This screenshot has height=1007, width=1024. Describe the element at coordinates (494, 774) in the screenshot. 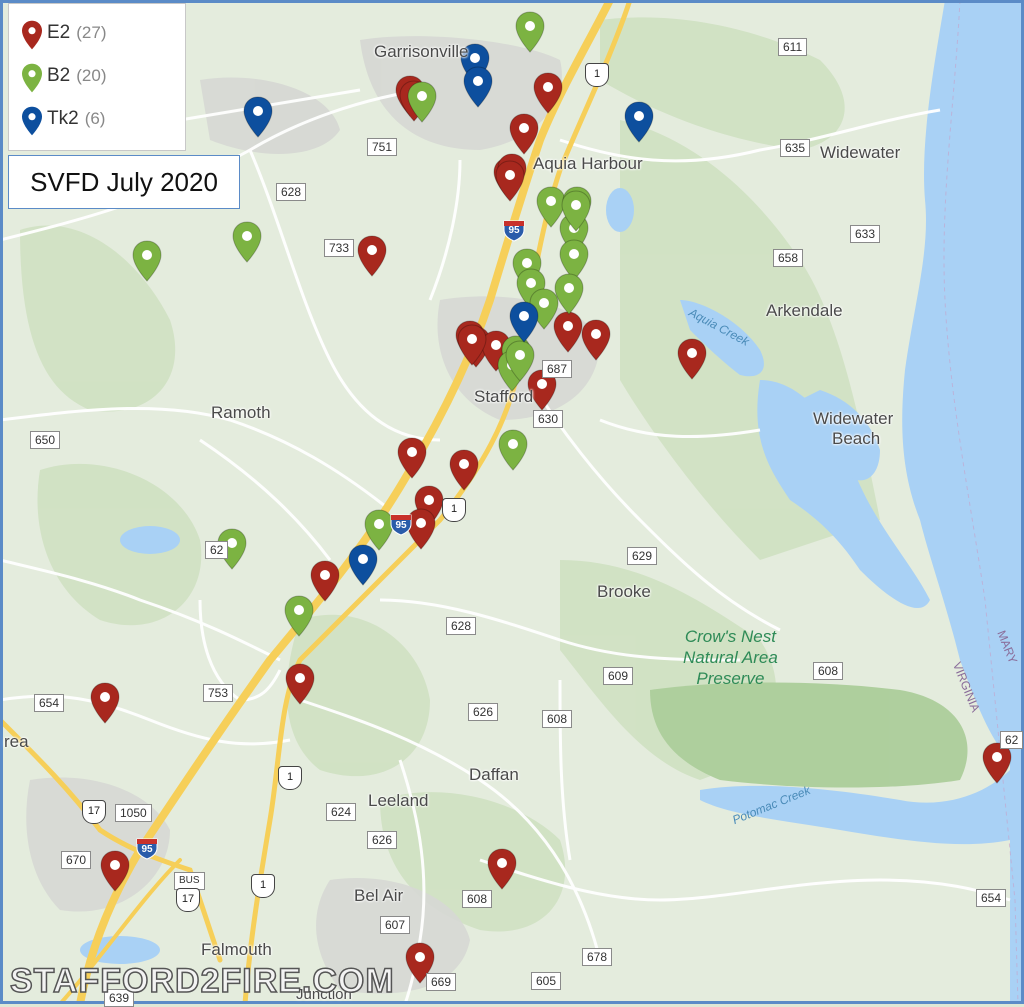

I see `place-daffan: Daffan` at that location.